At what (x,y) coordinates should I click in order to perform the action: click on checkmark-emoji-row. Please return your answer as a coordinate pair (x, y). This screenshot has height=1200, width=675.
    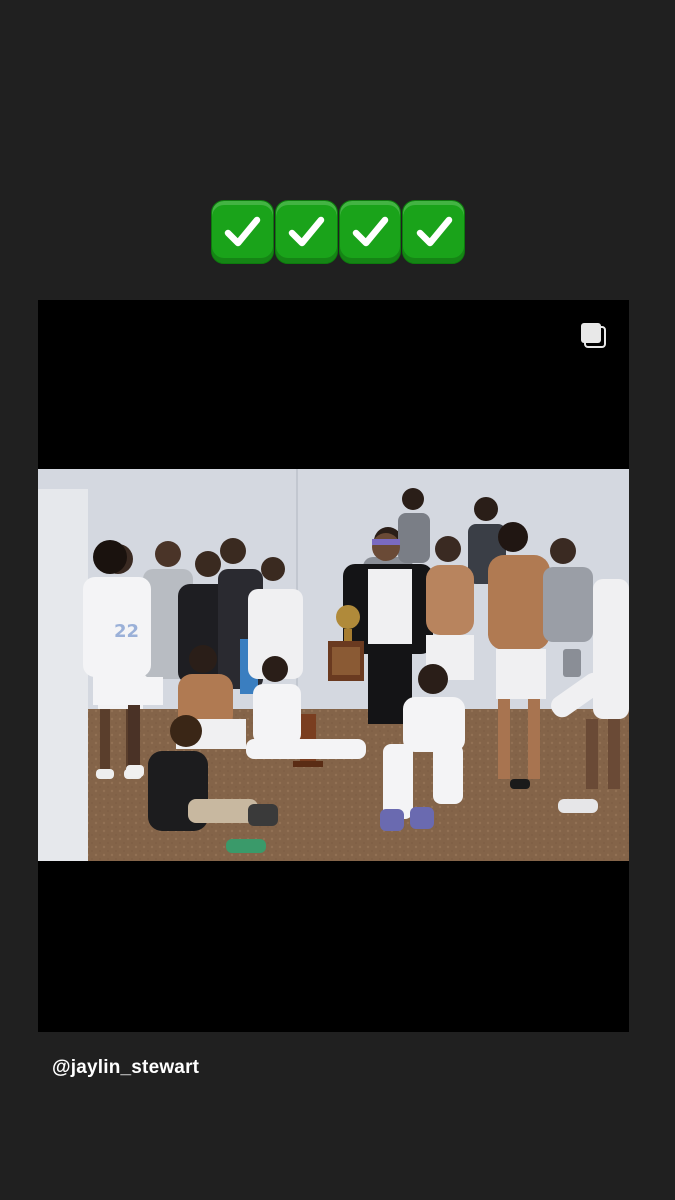
    Looking at the image, I should click on (338, 232).